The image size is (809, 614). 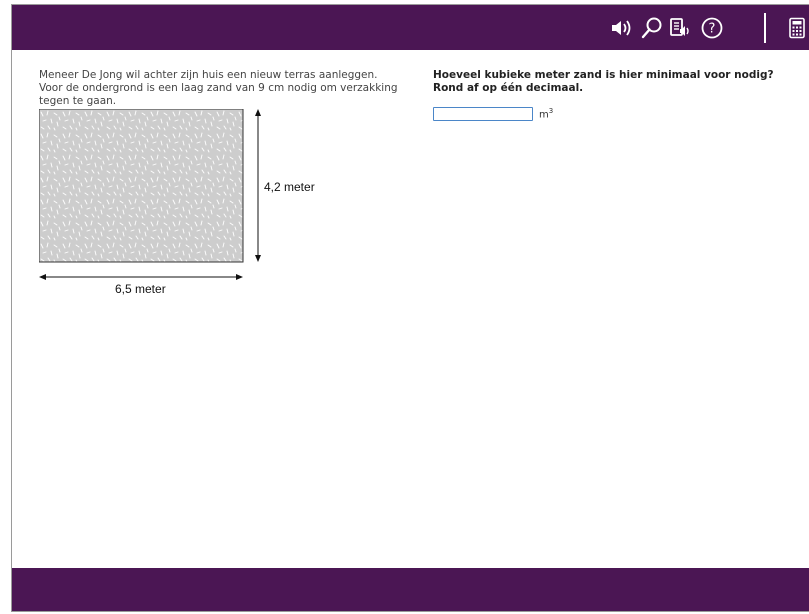 I want to click on height-arrow, so click(x=258, y=185).